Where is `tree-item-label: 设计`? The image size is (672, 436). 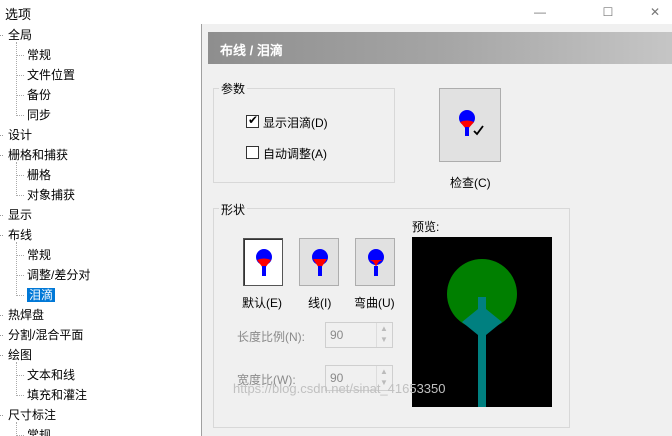
tree-item-label: 设计 is located at coordinates (20, 135).